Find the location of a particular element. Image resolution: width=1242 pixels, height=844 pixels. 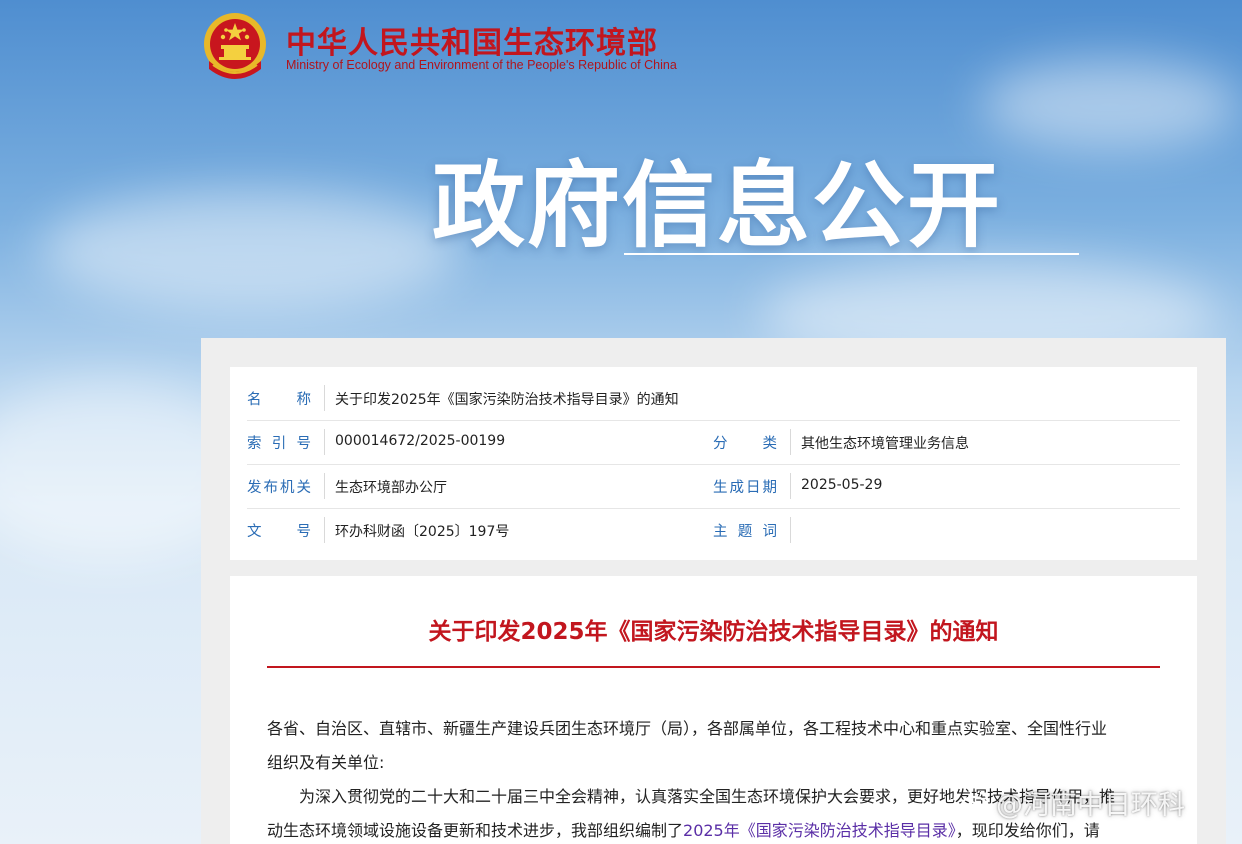

section-title: 政府信息公开 is located at coordinates (717, 206).